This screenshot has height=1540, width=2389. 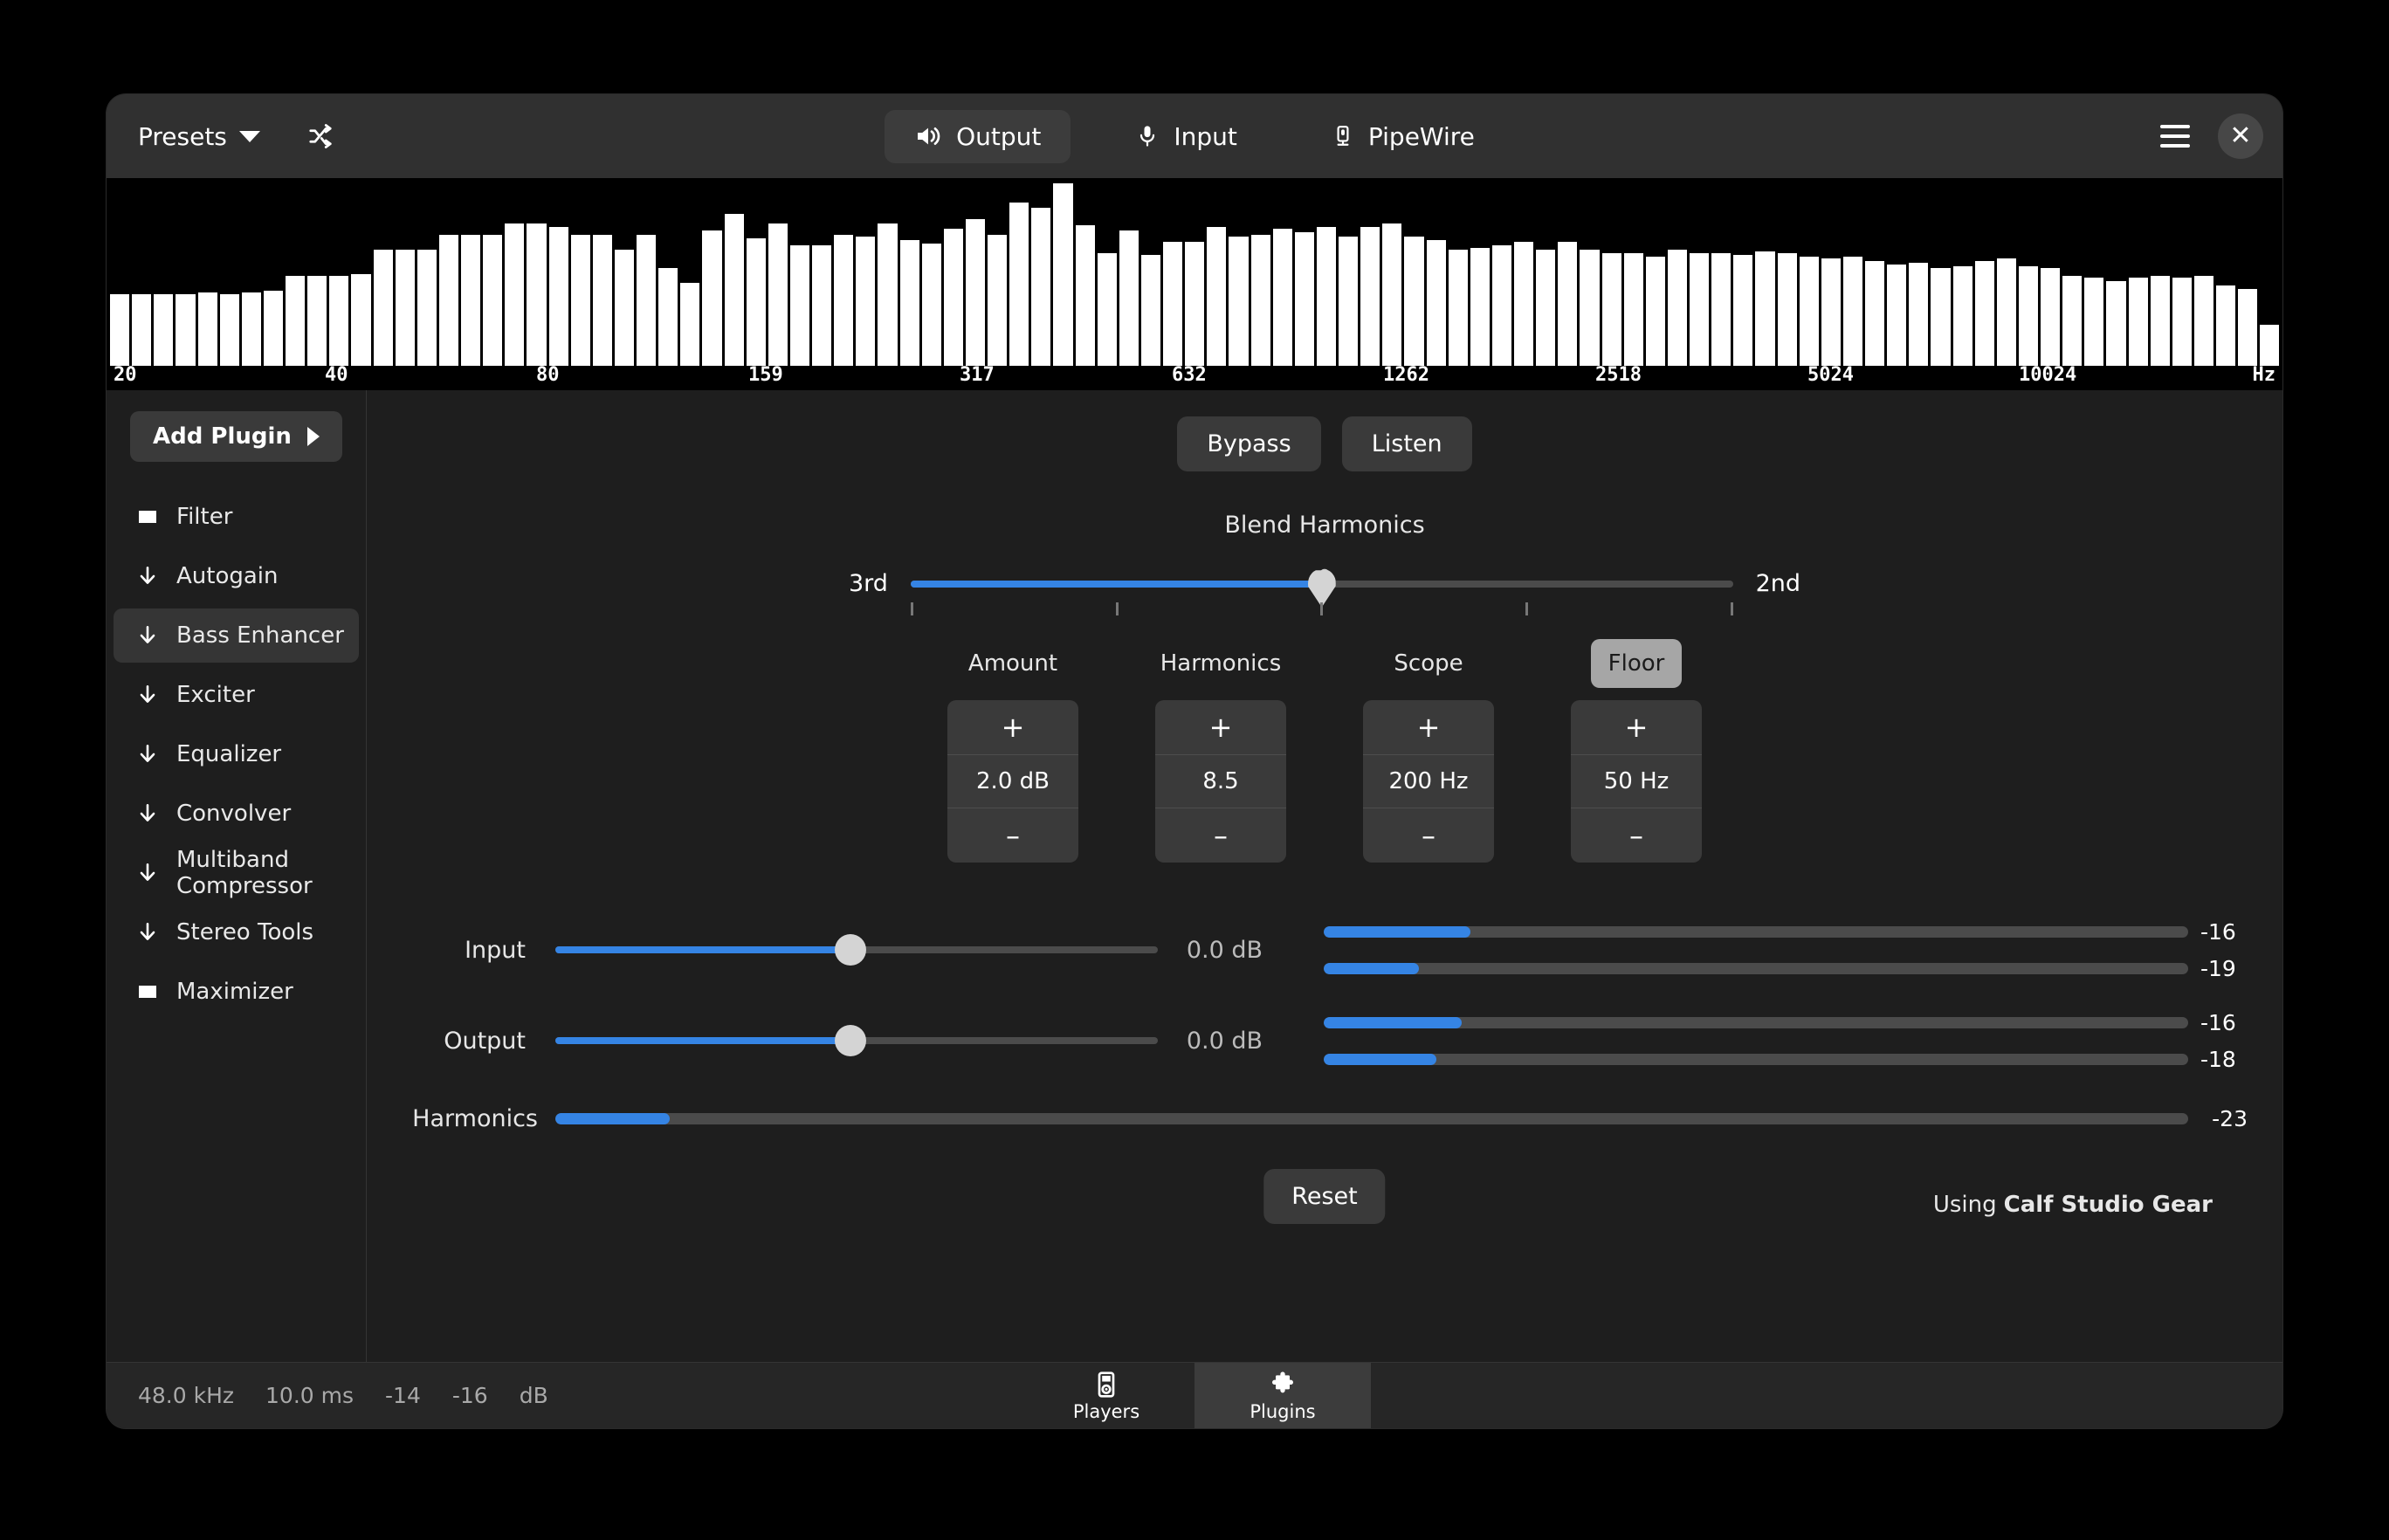 I want to click on add-plugin-button: Add Plugin, so click(x=236, y=436).